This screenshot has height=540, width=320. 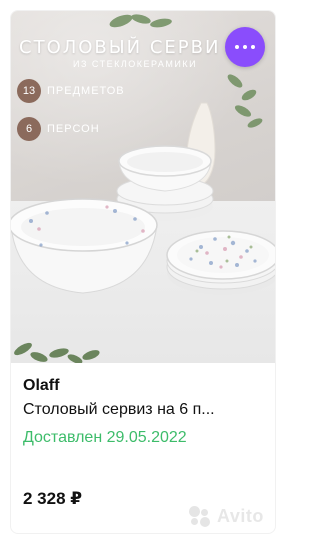 I want to click on avito-watermark: Avito, so click(x=225, y=516).